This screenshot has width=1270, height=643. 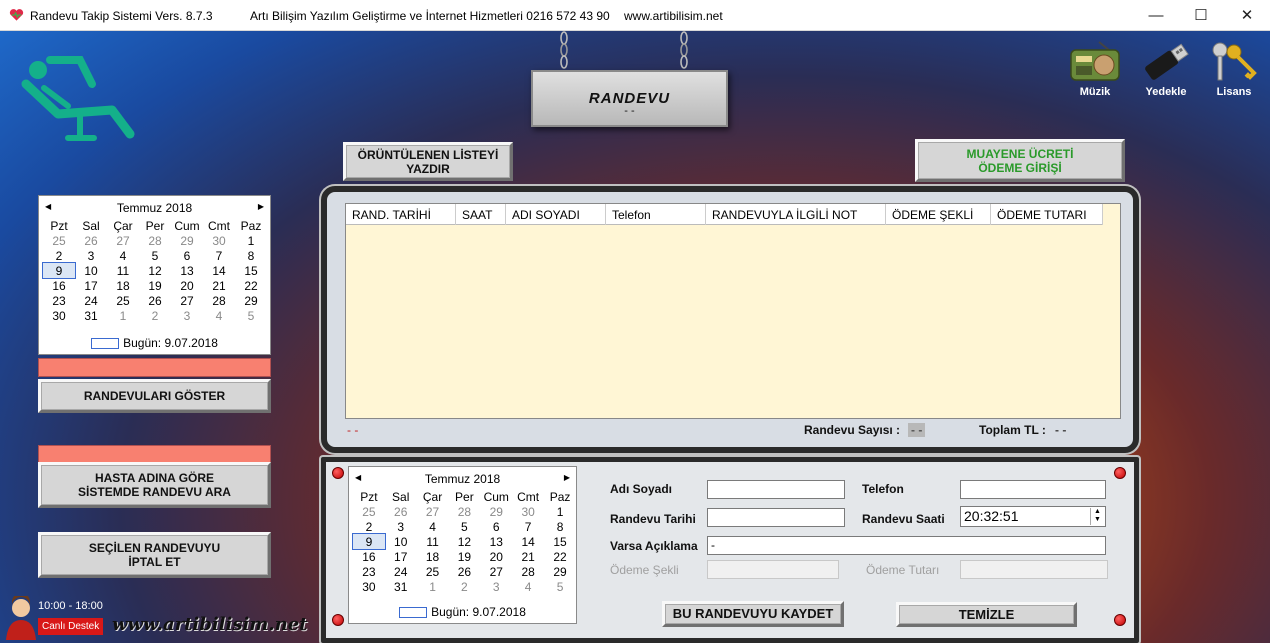 I want to click on calendar-today: Bugün: 9.07.2018, so click(x=462, y=612).